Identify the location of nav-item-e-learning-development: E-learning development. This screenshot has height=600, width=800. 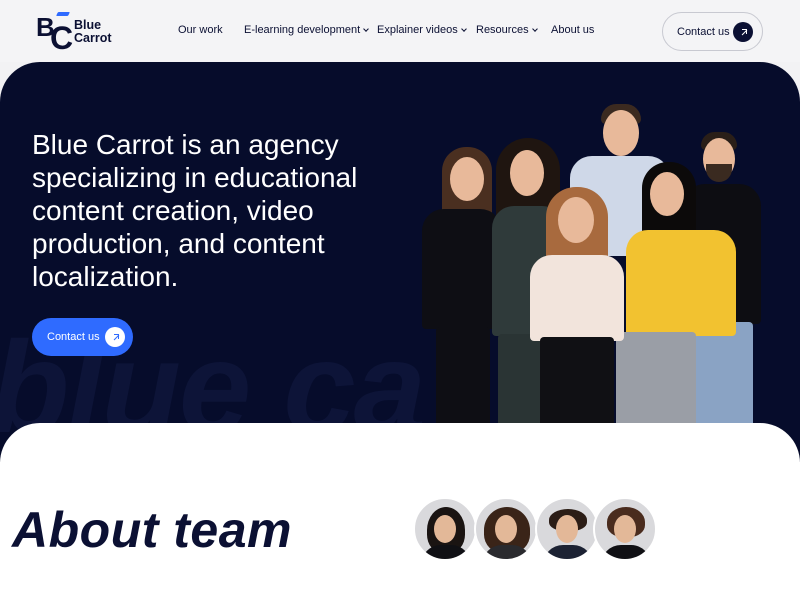
(307, 30).